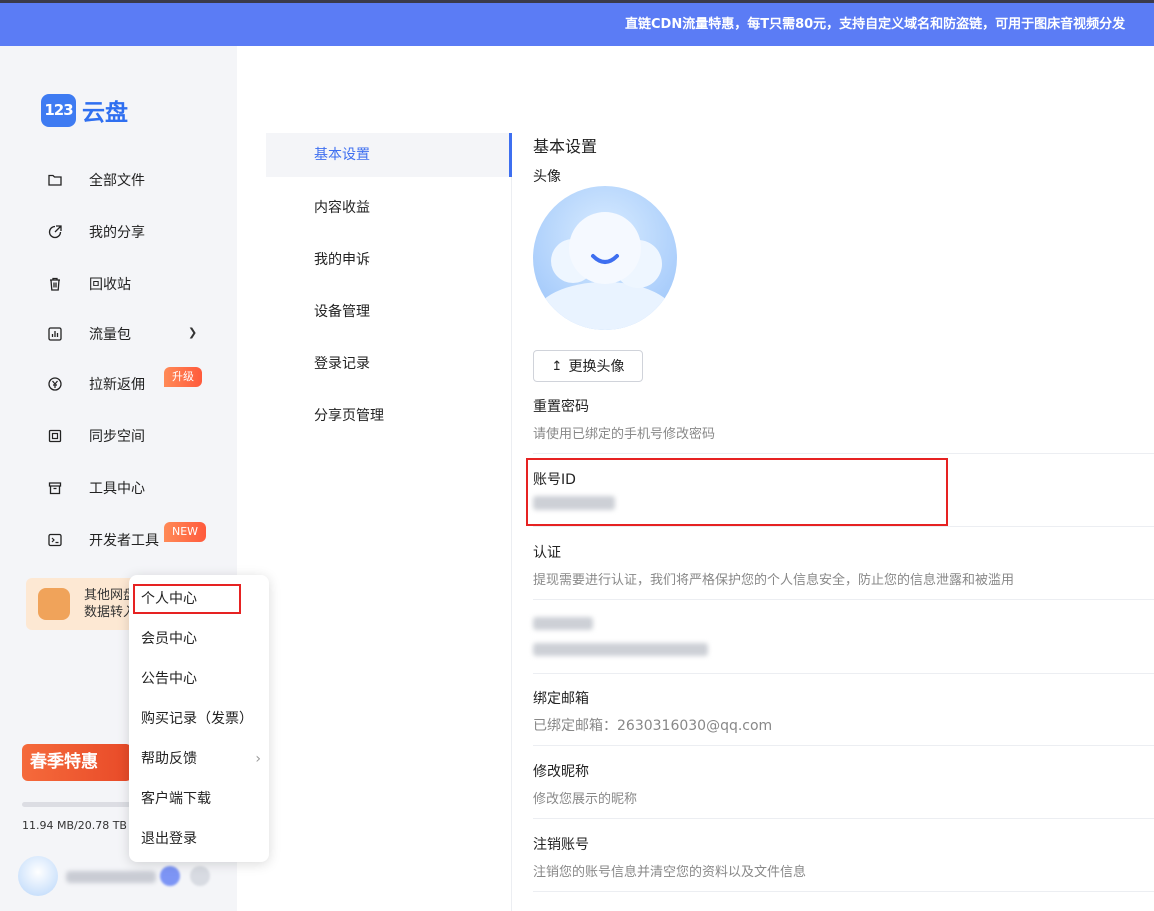 This screenshot has height=911, width=1154. I want to click on subnav-login-records: 登录记录, so click(389, 364).